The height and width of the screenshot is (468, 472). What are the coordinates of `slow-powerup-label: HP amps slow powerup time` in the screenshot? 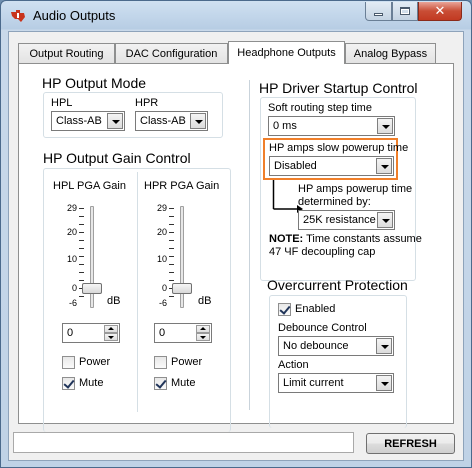 It's located at (339, 148).